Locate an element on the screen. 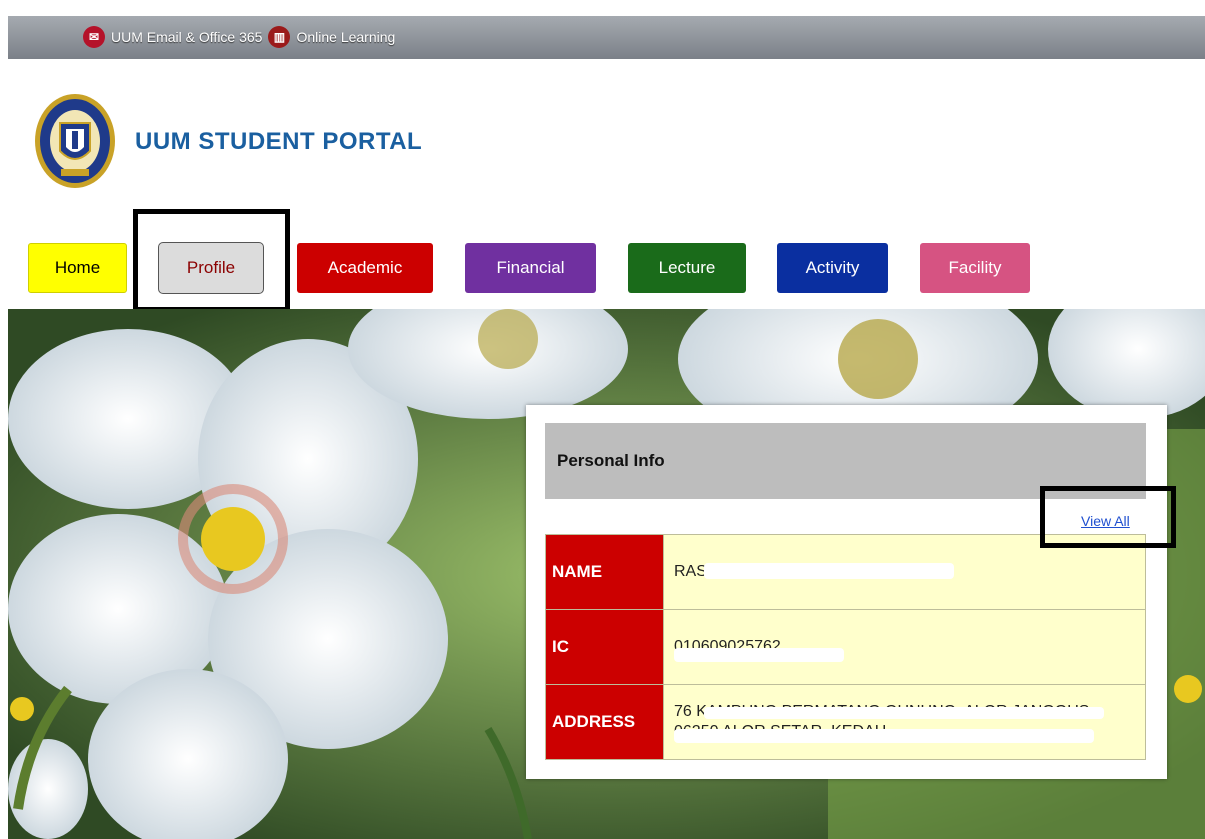  uum-logo is located at coordinates (75, 141).